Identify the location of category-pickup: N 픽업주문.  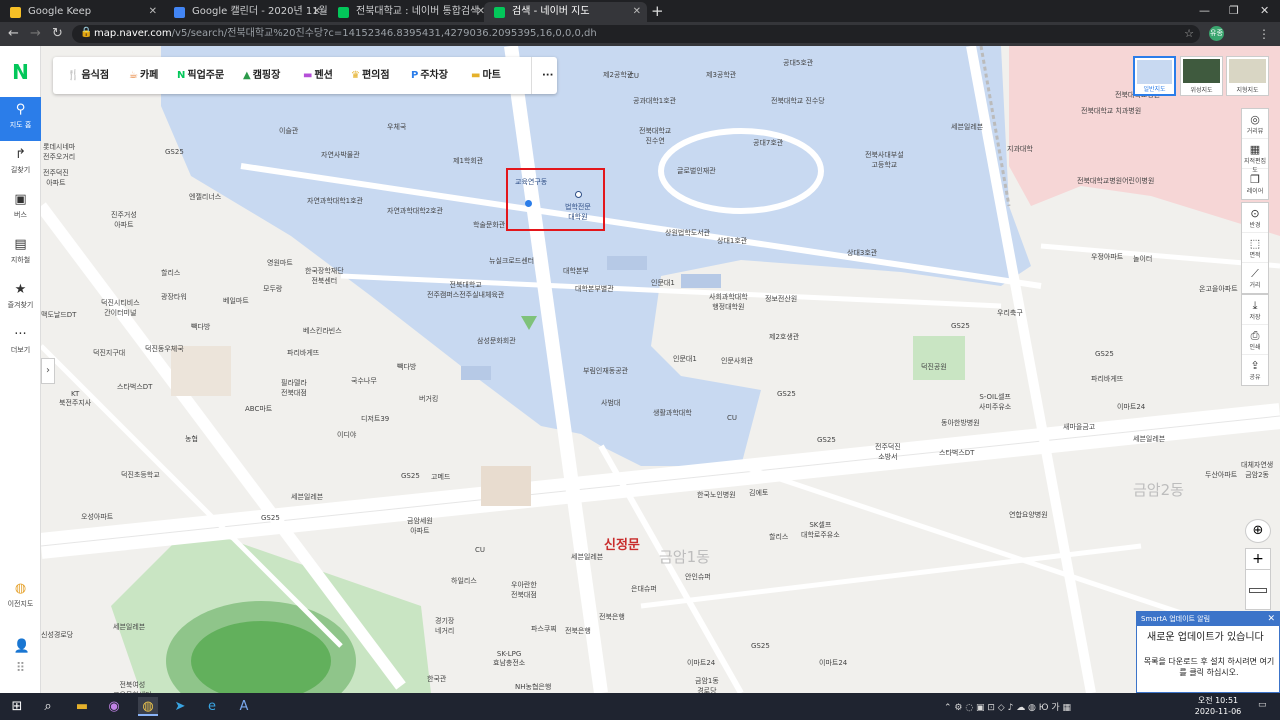
(200, 75).